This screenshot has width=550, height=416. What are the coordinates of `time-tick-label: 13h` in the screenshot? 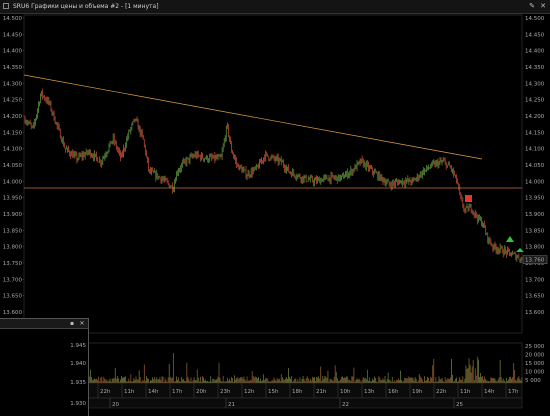 It's located at (369, 392).